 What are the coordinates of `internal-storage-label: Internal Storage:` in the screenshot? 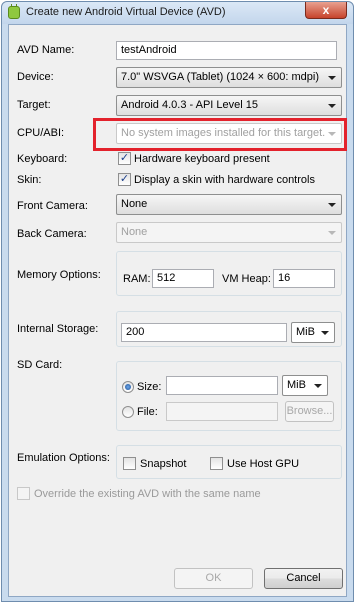 It's located at (58, 329).